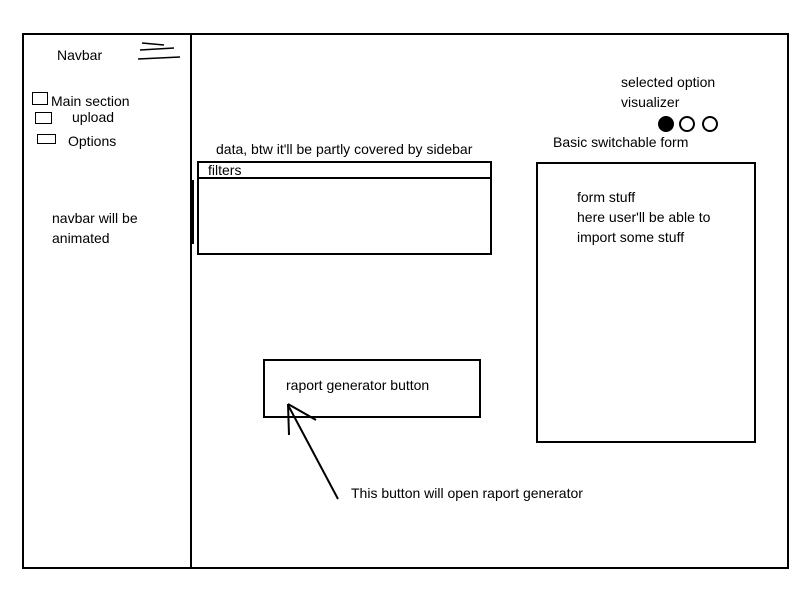 The height and width of the screenshot is (600, 800). Describe the element at coordinates (467, 493) in the screenshot. I see `report-button-annotation: This button will open raport generator` at that location.